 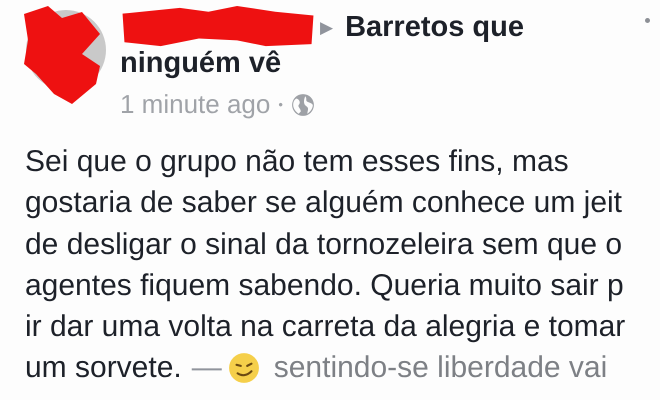 What do you see at coordinates (103, 368) in the screenshot?
I see `post-text: um sorvete.` at bounding box center [103, 368].